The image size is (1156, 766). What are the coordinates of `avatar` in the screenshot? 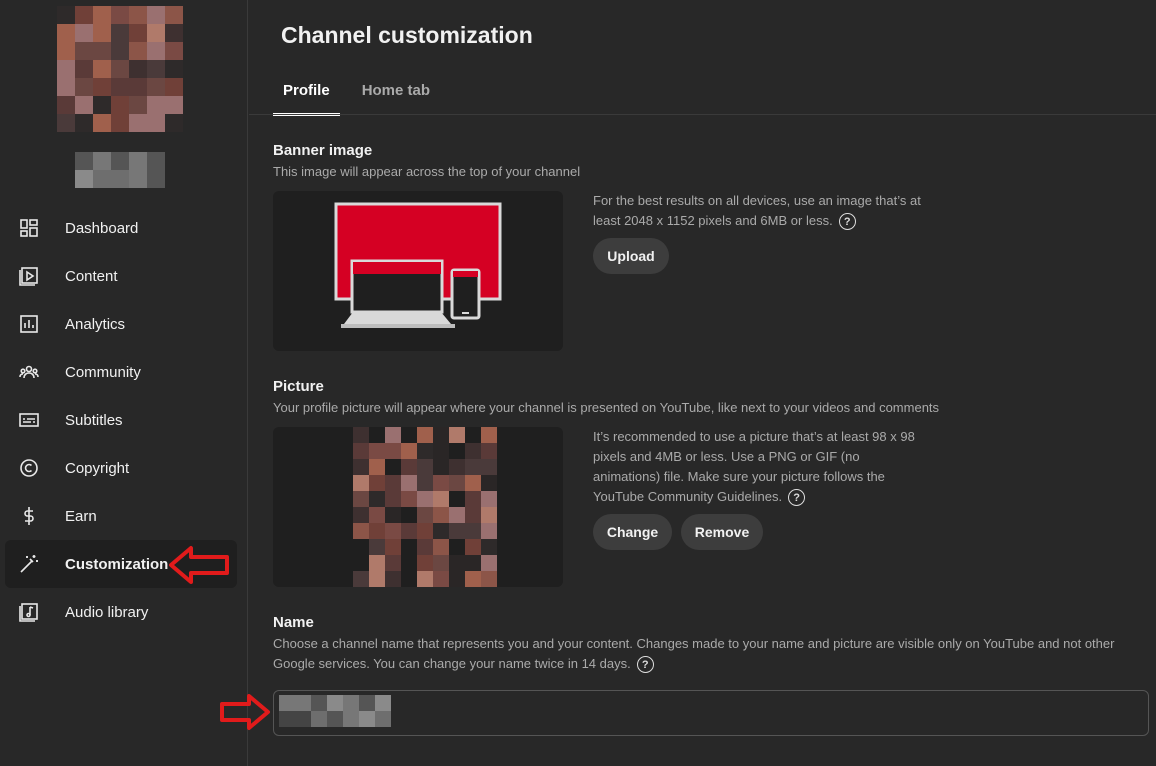 It's located at (120, 70).